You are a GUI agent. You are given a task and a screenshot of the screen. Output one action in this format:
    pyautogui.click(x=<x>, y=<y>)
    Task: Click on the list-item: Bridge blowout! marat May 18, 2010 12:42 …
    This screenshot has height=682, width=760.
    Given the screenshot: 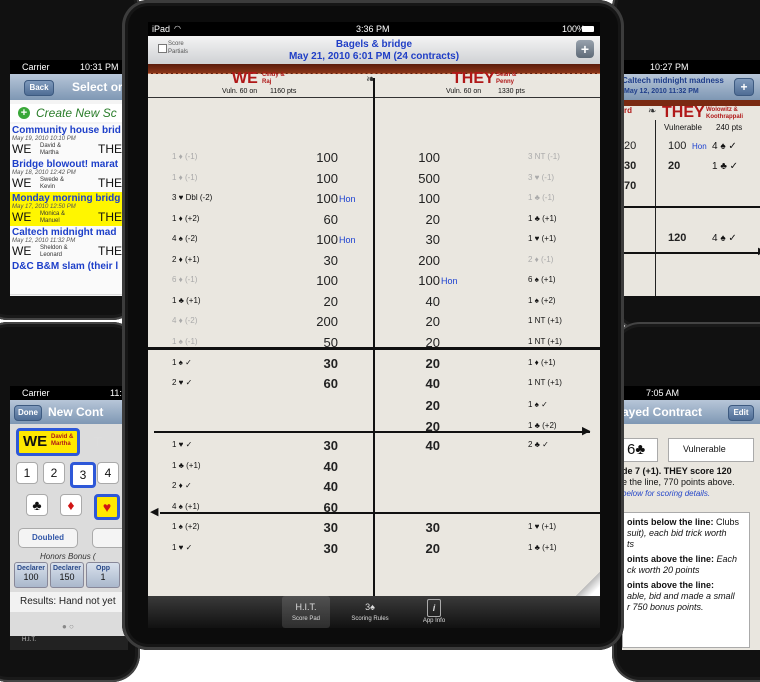 What is the action you would take?
    pyautogui.click(x=69, y=175)
    